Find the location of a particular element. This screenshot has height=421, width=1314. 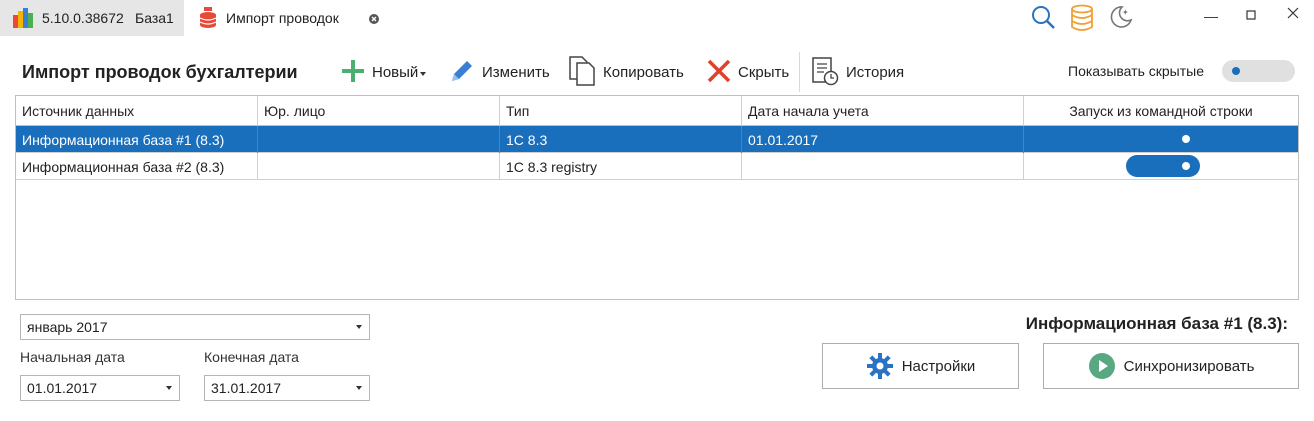

column-header-cmdline: Запуск из командной строки is located at coordinates (1161, 111).